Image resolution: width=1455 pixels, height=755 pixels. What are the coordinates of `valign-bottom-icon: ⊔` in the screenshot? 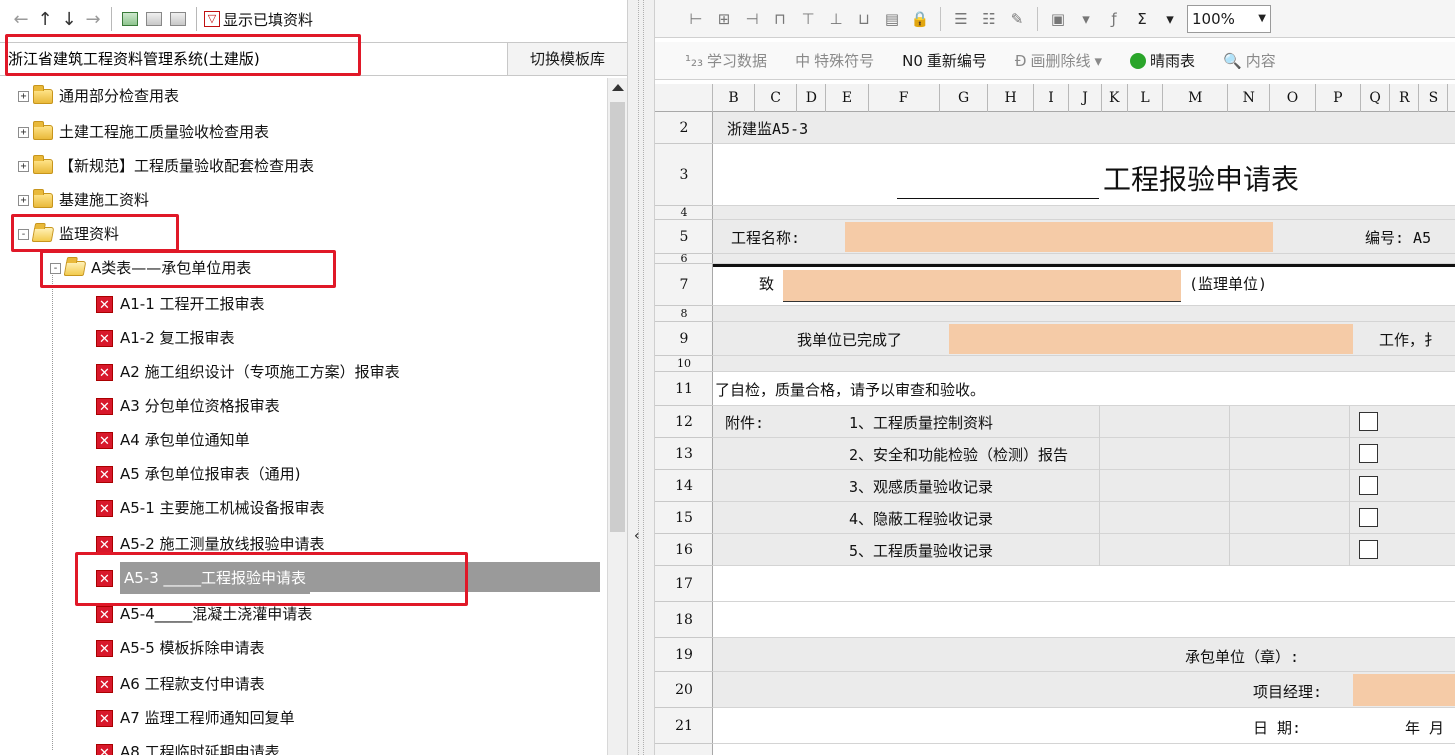 It's located at (864, 19).